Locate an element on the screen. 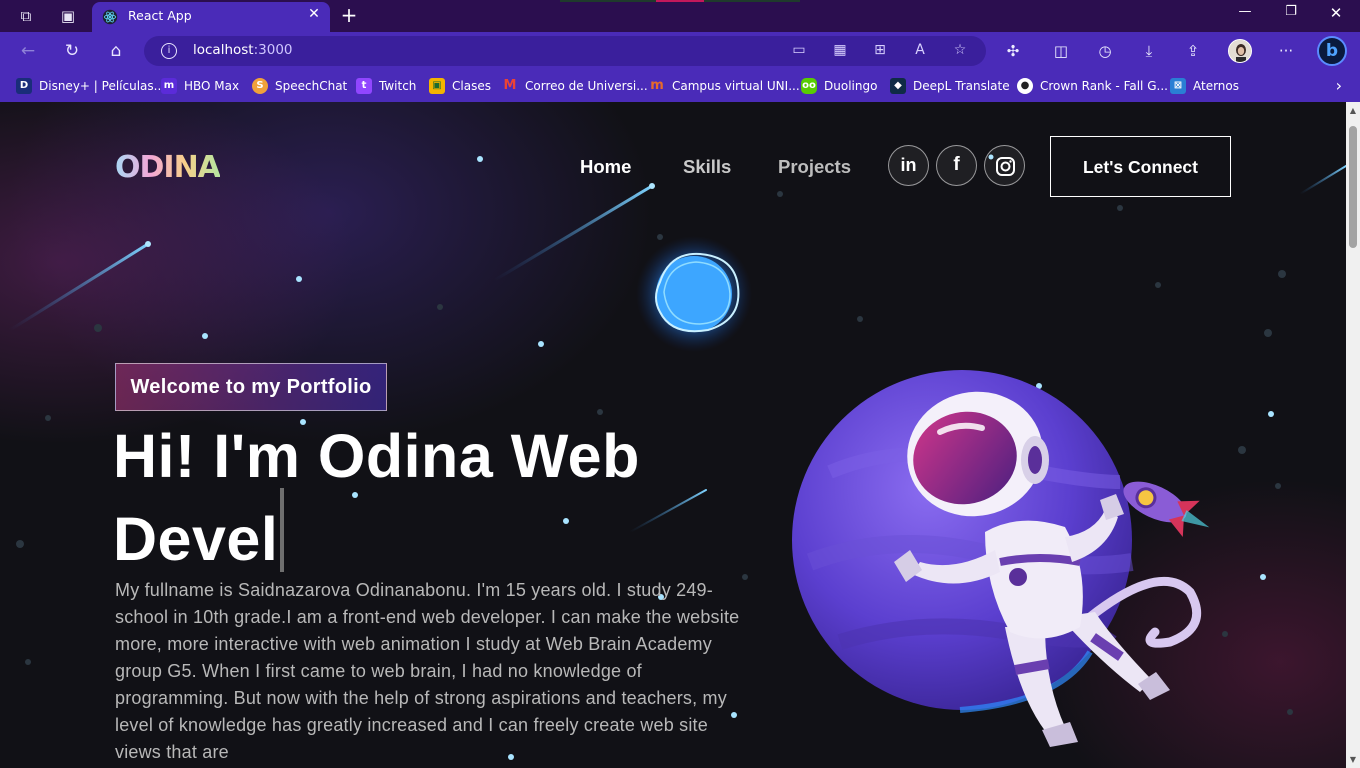  read-aloud-icon: A is located at coordinates (920, 51).